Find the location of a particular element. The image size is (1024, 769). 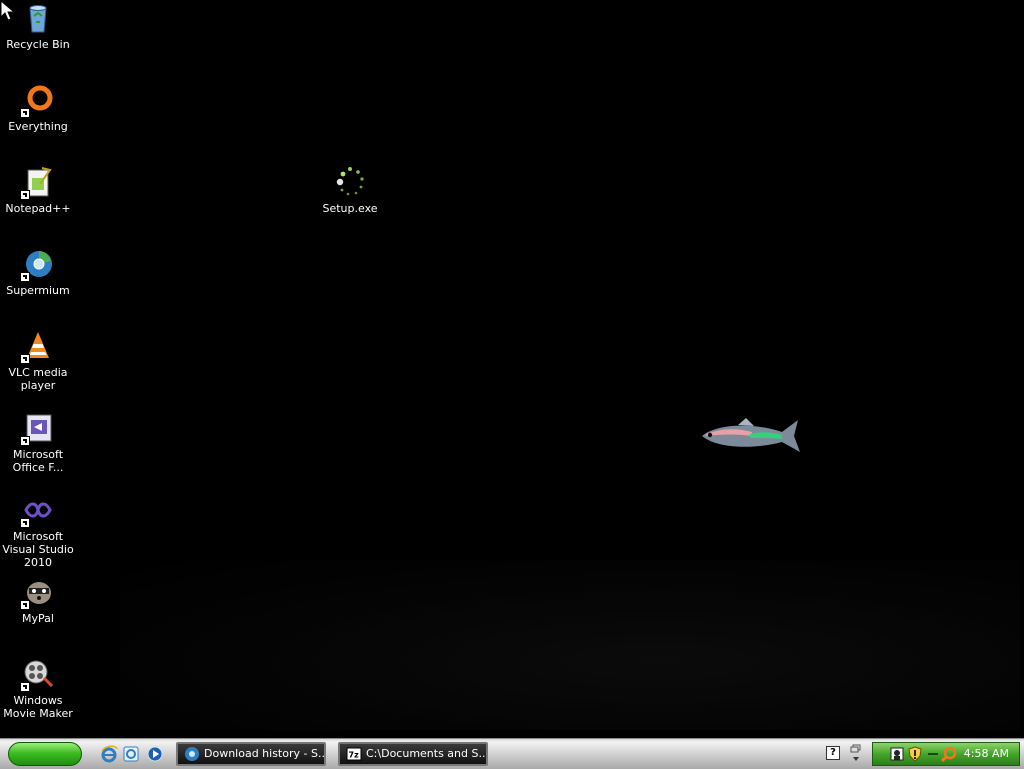

separator-icon is located at coordinates (933, 754).